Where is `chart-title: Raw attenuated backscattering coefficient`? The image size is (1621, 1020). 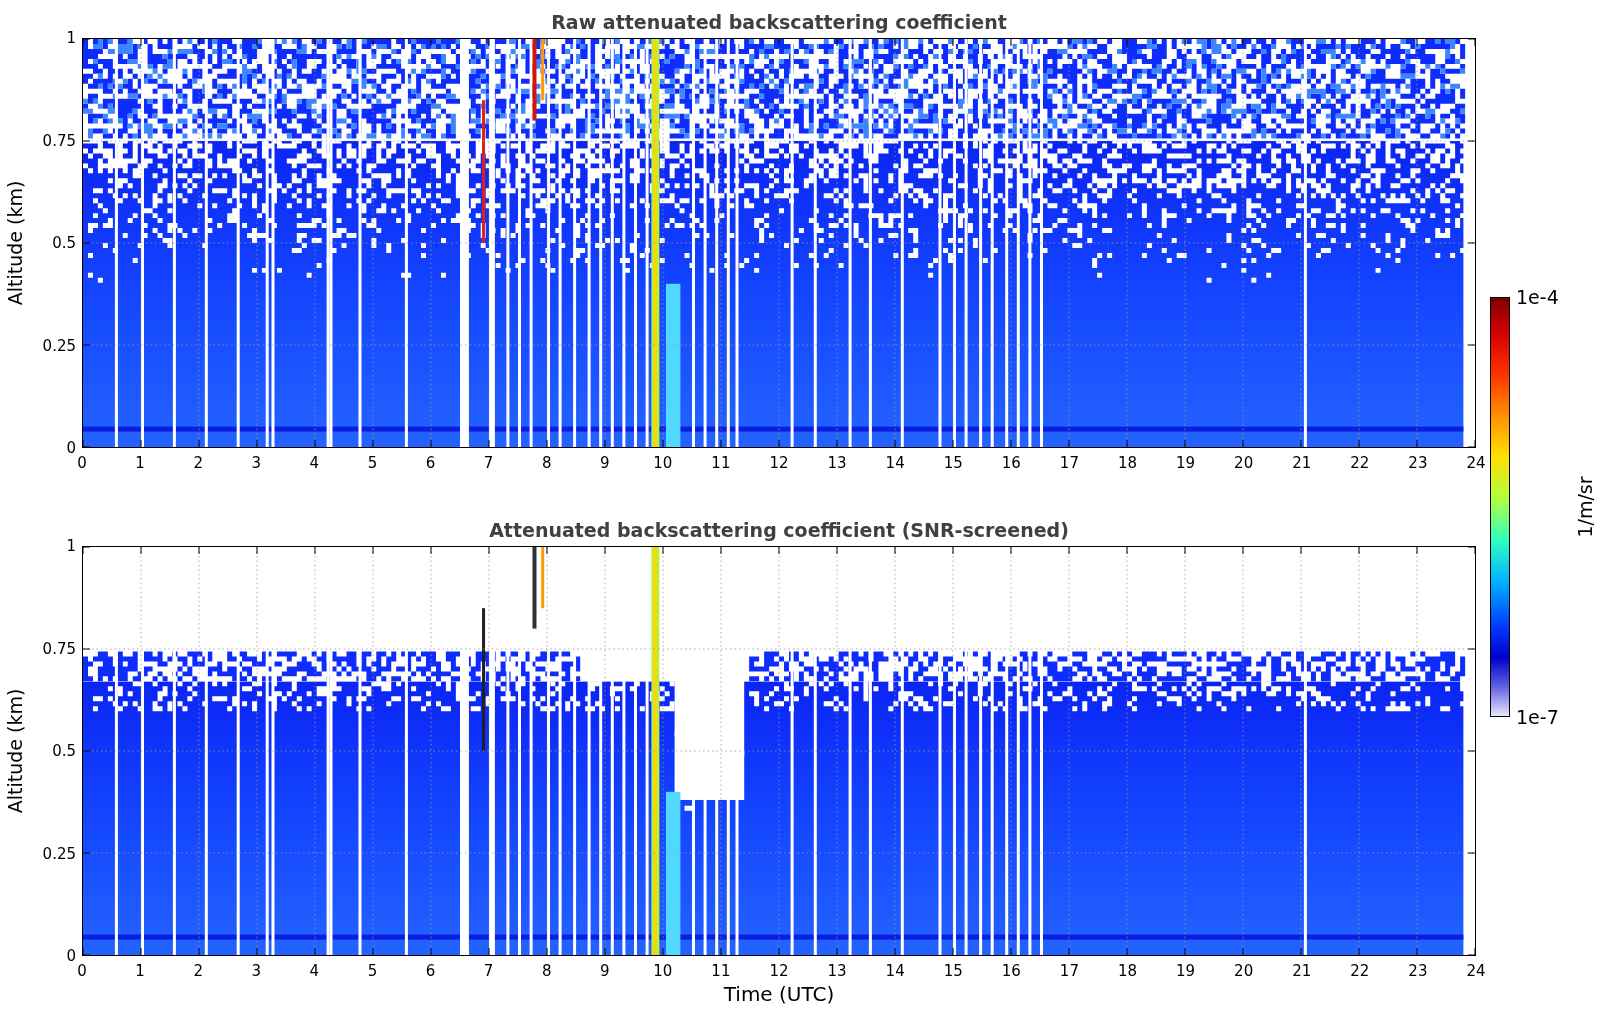 chart-title: Raw attenuated backscattering coefficient is located at coordinates (779, 22).